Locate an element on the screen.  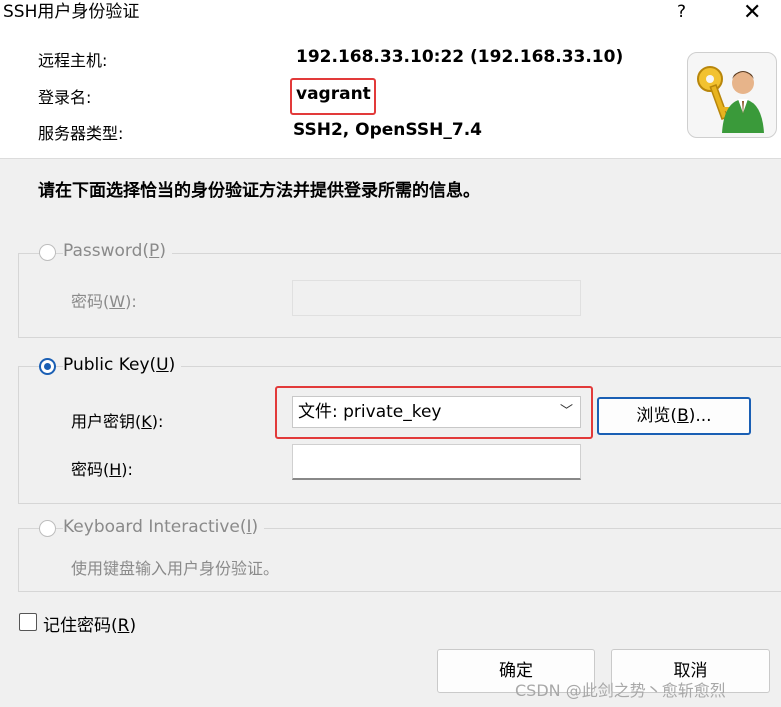
instruction-text: 请在下面选择恰当的身份验证方法并提供登录所需的信息。 is located at coordinates (259, 191).